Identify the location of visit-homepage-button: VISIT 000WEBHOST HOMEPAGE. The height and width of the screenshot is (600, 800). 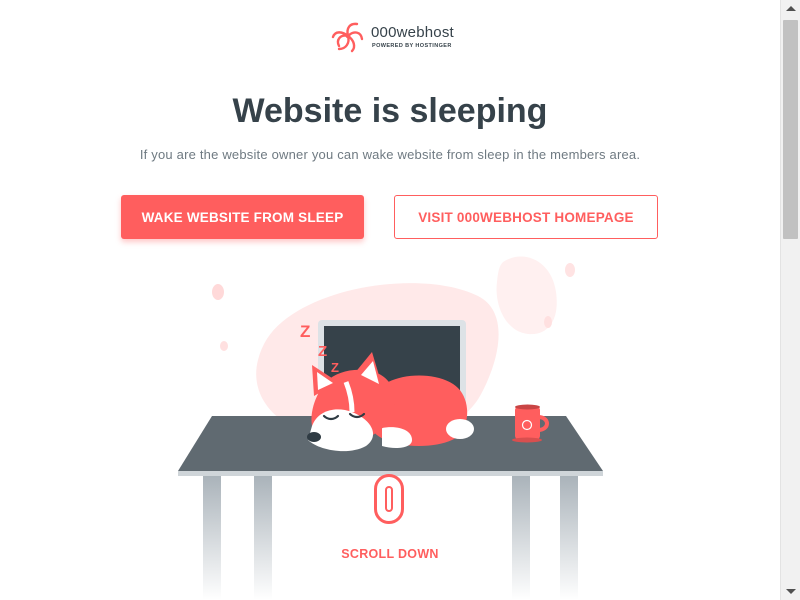
(526, 217).